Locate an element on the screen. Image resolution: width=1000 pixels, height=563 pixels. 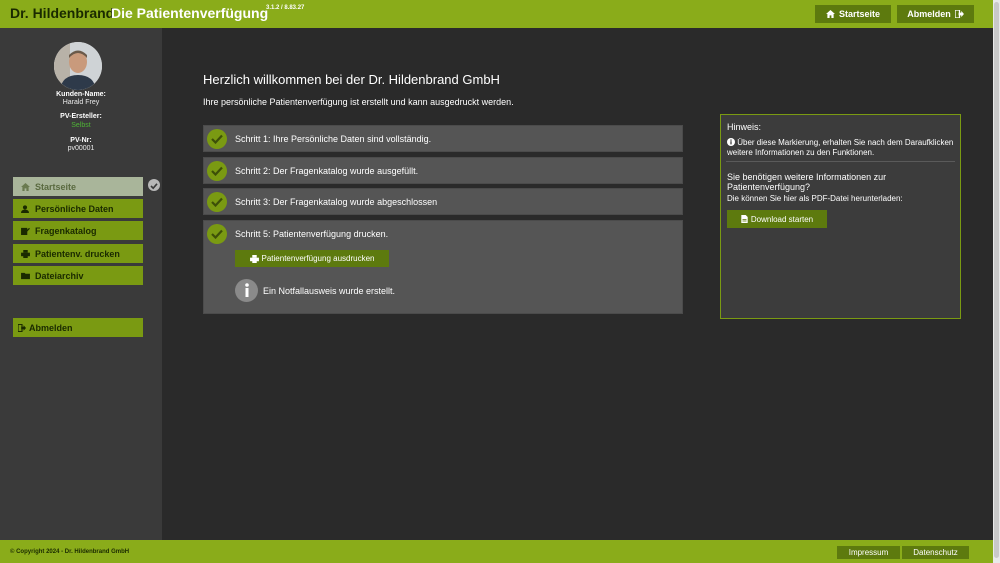
hint-heading: Hinweis: is located at coordinates (744, 127).